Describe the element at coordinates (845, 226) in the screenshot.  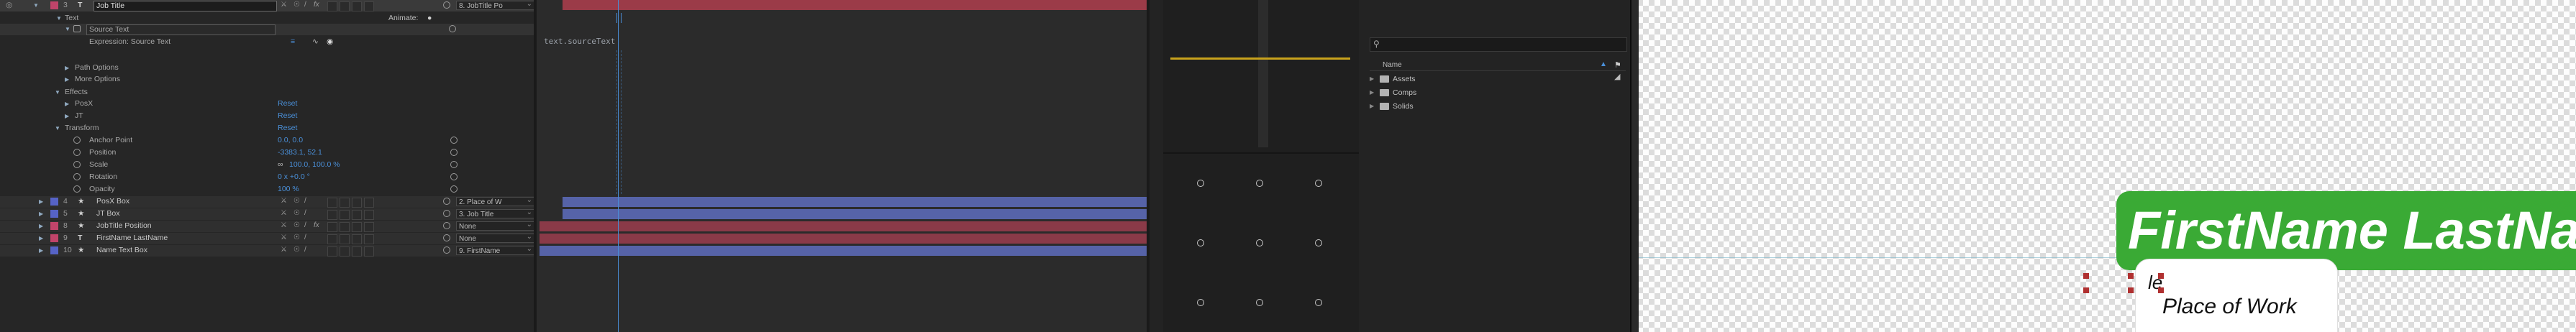
I see `layer-bar-jobtitle-position` at that location.